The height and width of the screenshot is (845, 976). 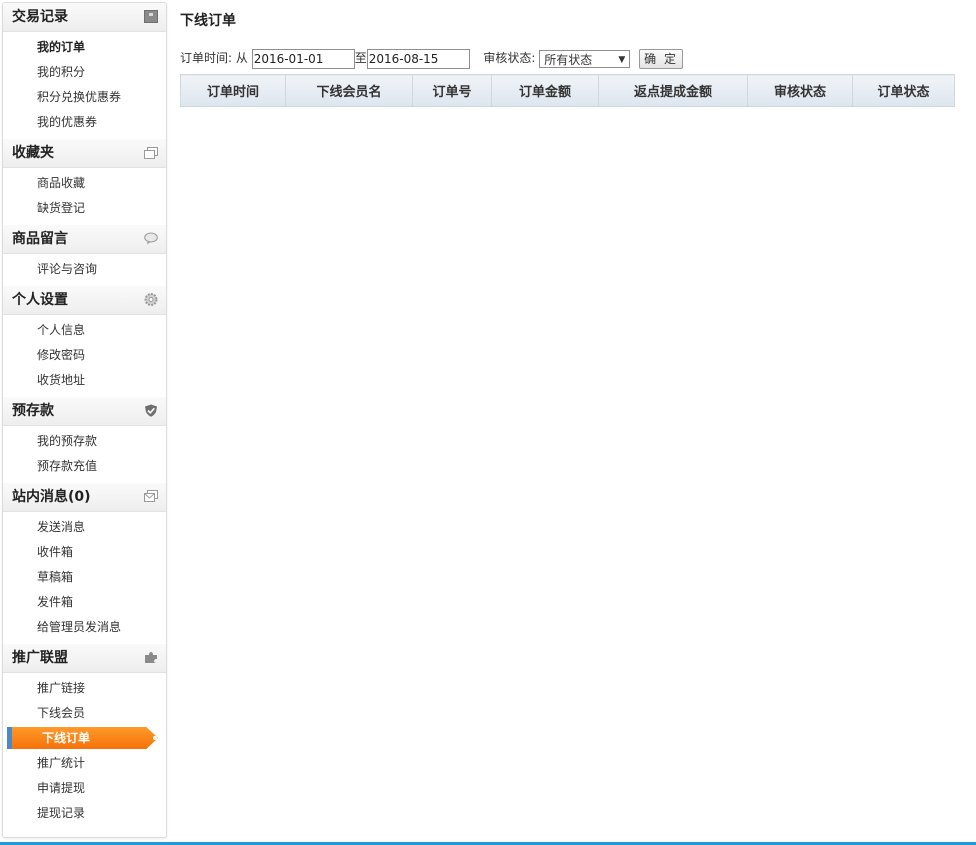 I want to click on table-header-row: 订单时间 下线会员名 订单号 订单金额 返点提成金额 审核状态 订单状态, so click(x=567, y=90).